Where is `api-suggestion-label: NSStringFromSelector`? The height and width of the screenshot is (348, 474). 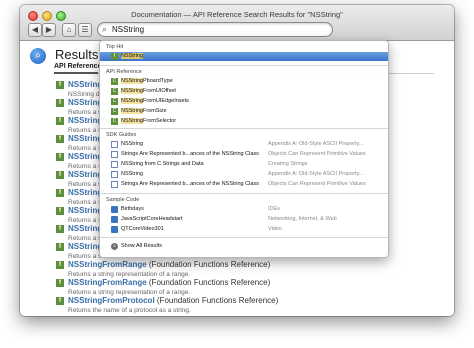 api-suggestion-label: NSStringFromSelector is located at coordinates (149, 121).